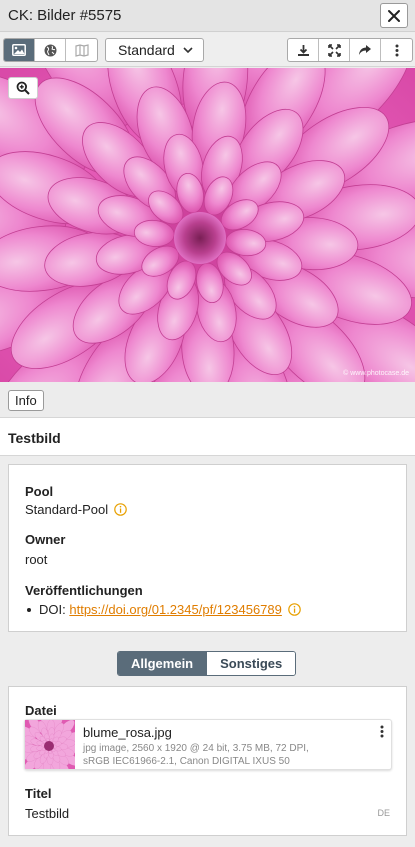  I want to click on pool-value-row: Standard-Pool, so click(76, 509).